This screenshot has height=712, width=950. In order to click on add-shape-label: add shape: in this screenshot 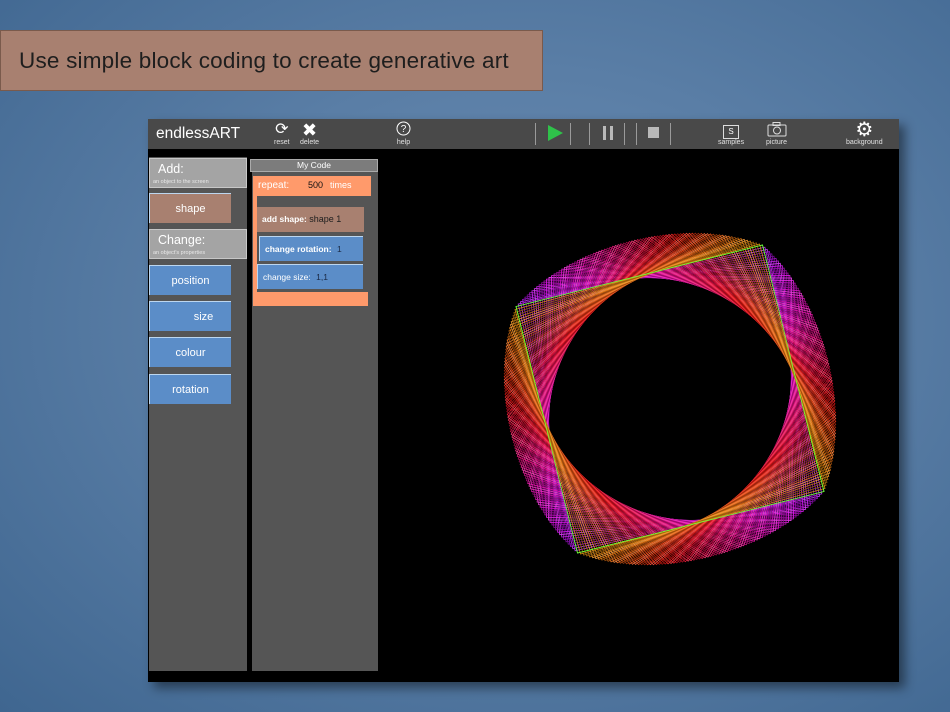, I will do `click(284, 219)`.